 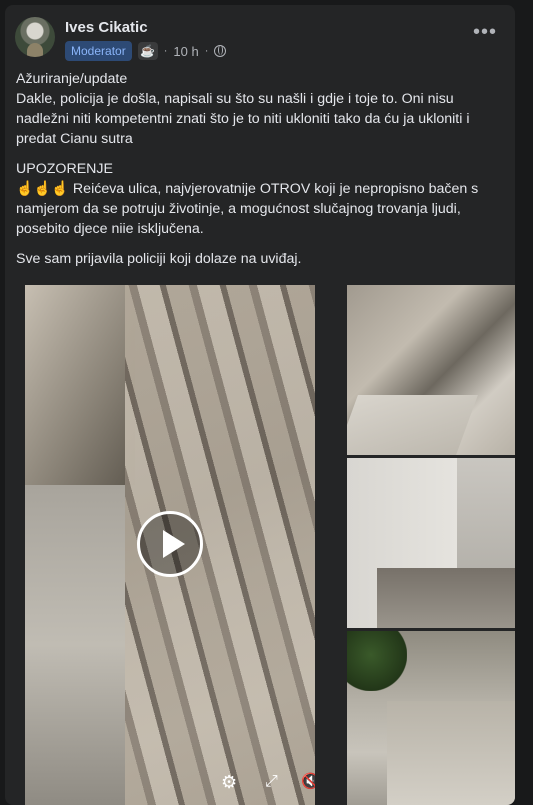 What do you see at coordinates (229, 782) in the screenshot?
I see `settings-icon: ⚙` at bounding box center [229, 782].